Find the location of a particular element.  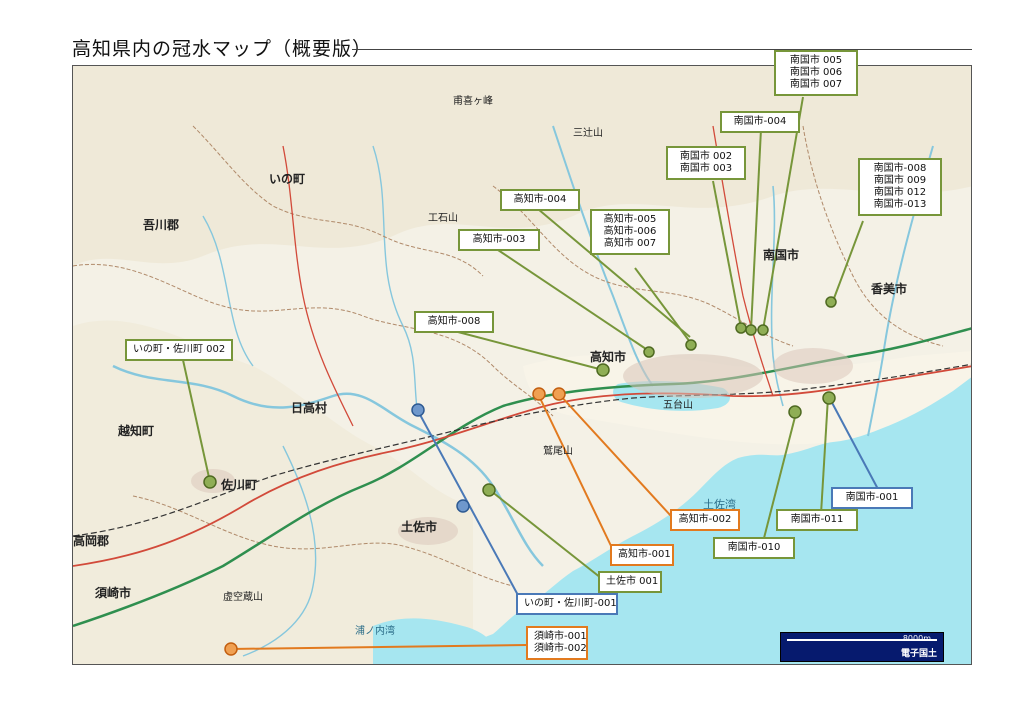

callout-line: 高知市-002 is located at coordinates (705, 519).